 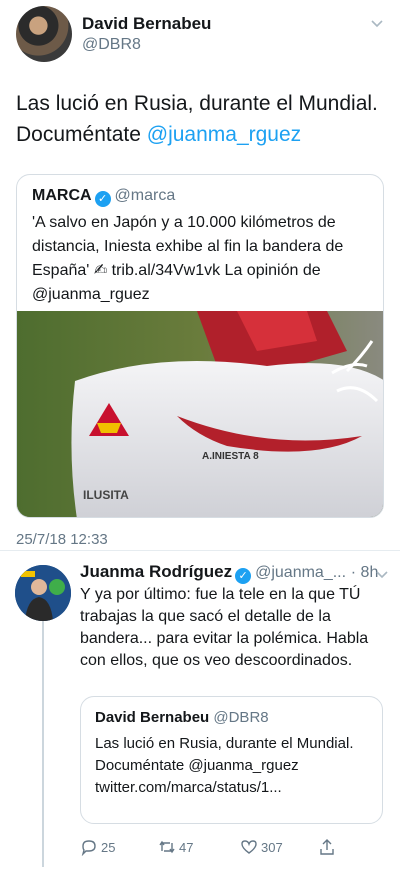 I want to click on thread-line, so click(x=43, y=742).